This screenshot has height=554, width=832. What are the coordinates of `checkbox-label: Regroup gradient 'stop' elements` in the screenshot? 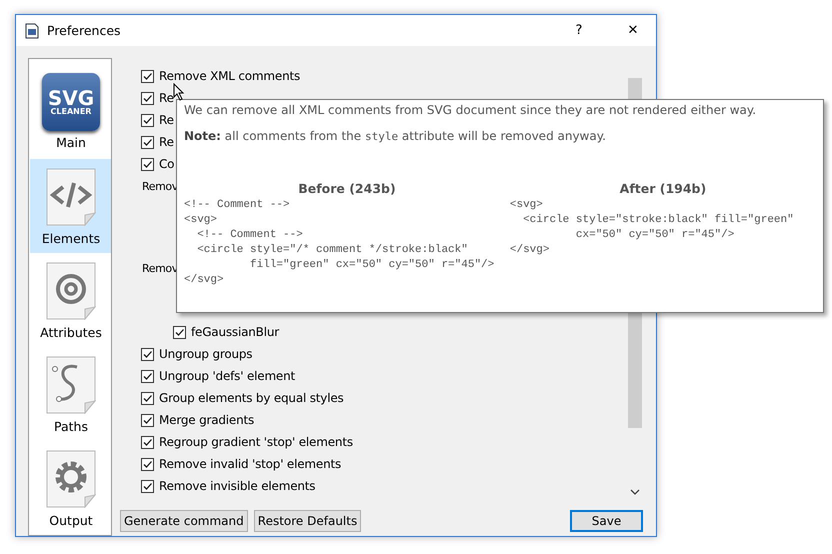 It's located at (256, 442).